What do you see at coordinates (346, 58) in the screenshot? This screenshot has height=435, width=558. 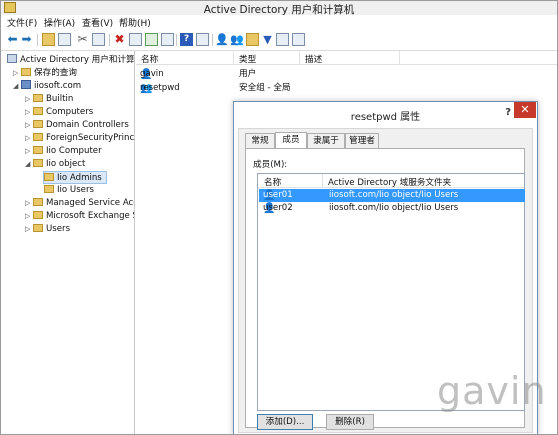 I see `list-header: 名称 类型 描述` at bounding box center [346, 58].